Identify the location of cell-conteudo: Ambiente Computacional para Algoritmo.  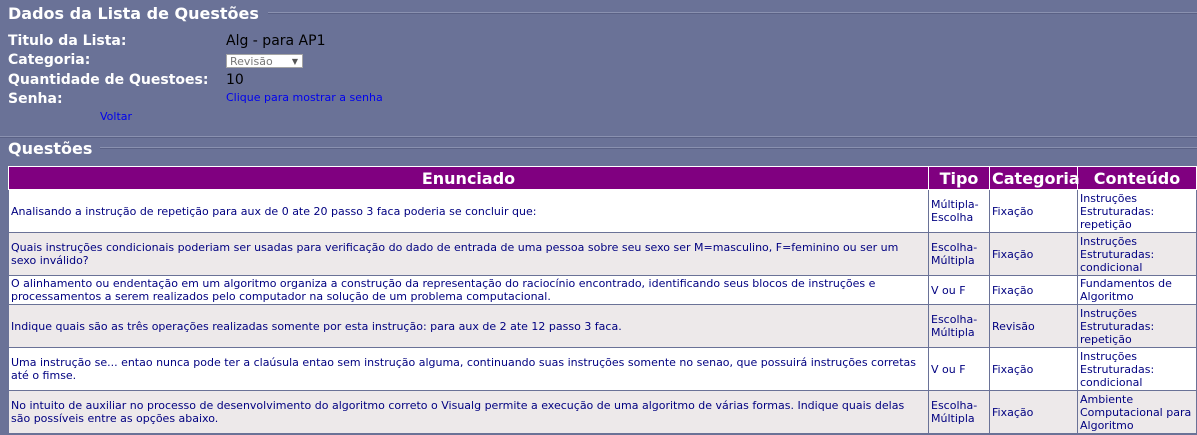
(1137, 412).